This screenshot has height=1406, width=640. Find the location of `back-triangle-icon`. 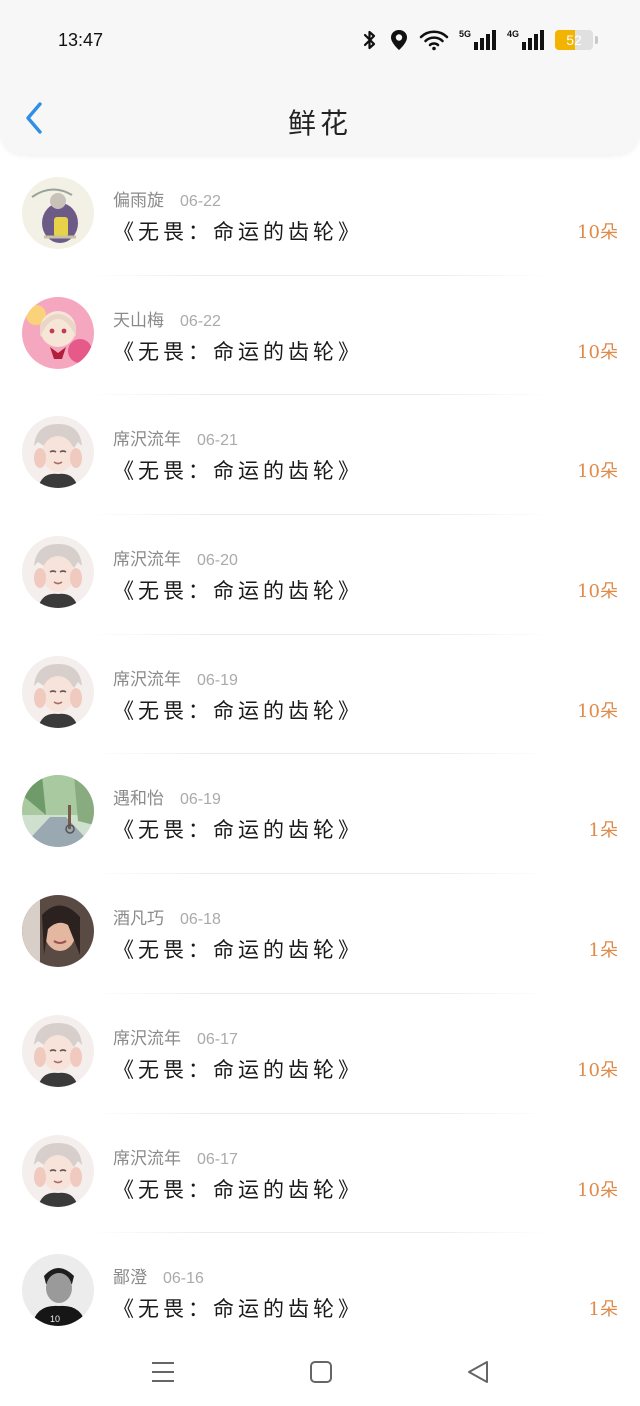

back-triangle-icon is located at coordinates (478, 1372).